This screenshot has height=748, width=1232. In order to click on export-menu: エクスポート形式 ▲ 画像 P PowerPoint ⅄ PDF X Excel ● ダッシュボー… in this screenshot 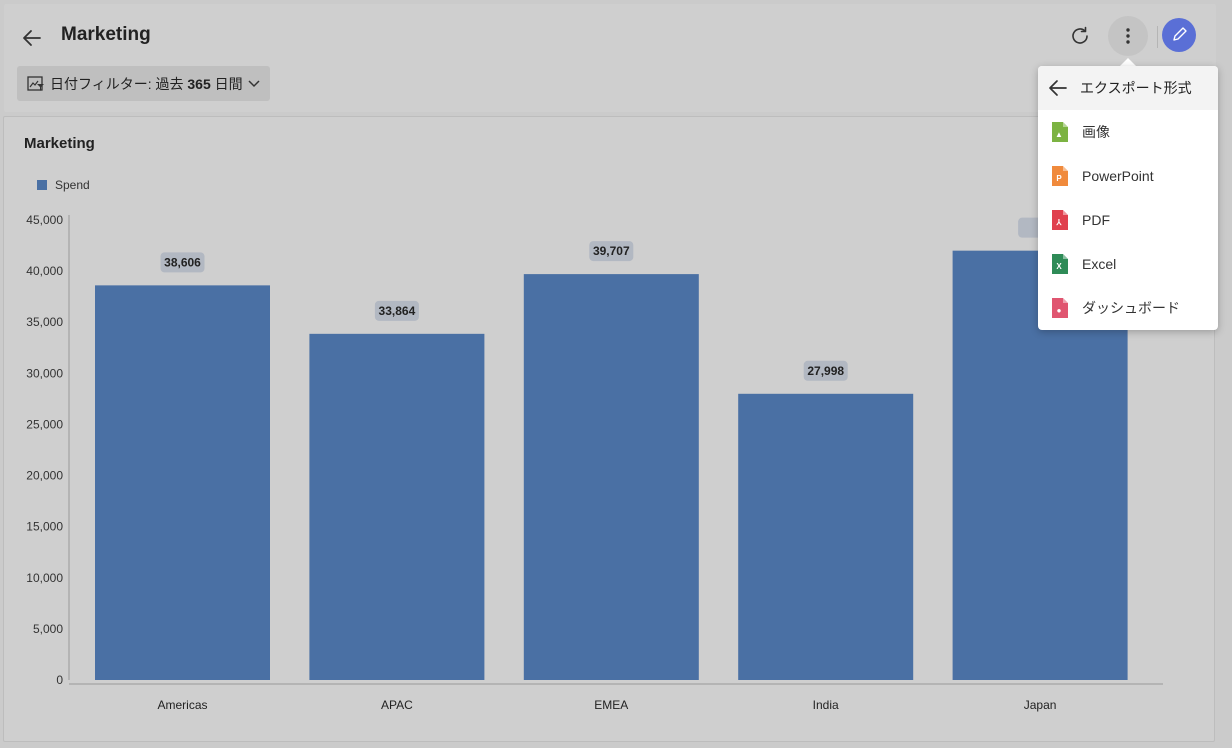, I will do `click(1128, 198)`.